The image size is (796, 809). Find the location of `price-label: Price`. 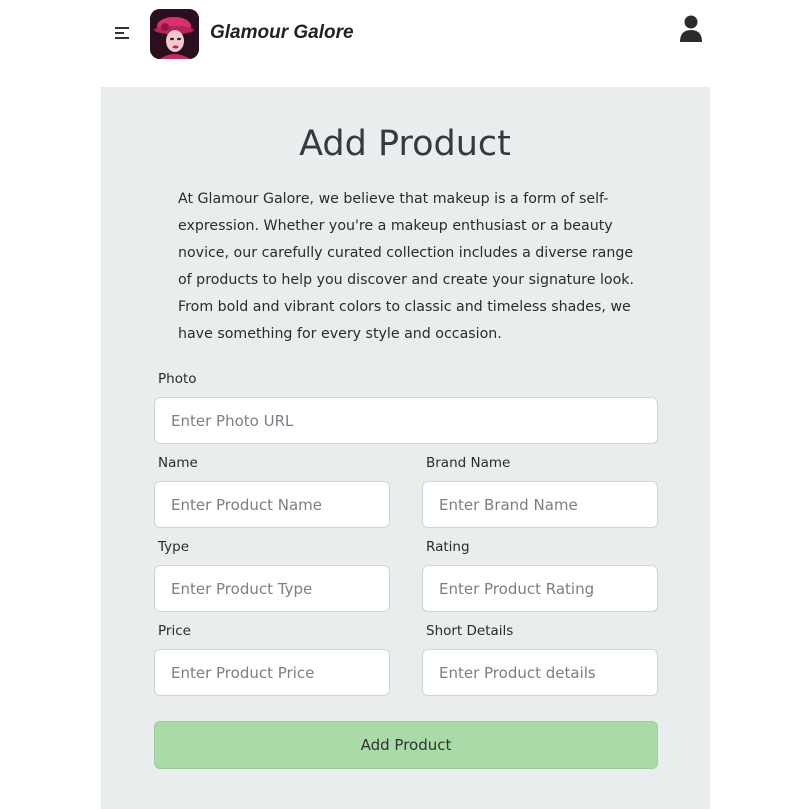

price-label: Price is located at coordinates (174, 631).